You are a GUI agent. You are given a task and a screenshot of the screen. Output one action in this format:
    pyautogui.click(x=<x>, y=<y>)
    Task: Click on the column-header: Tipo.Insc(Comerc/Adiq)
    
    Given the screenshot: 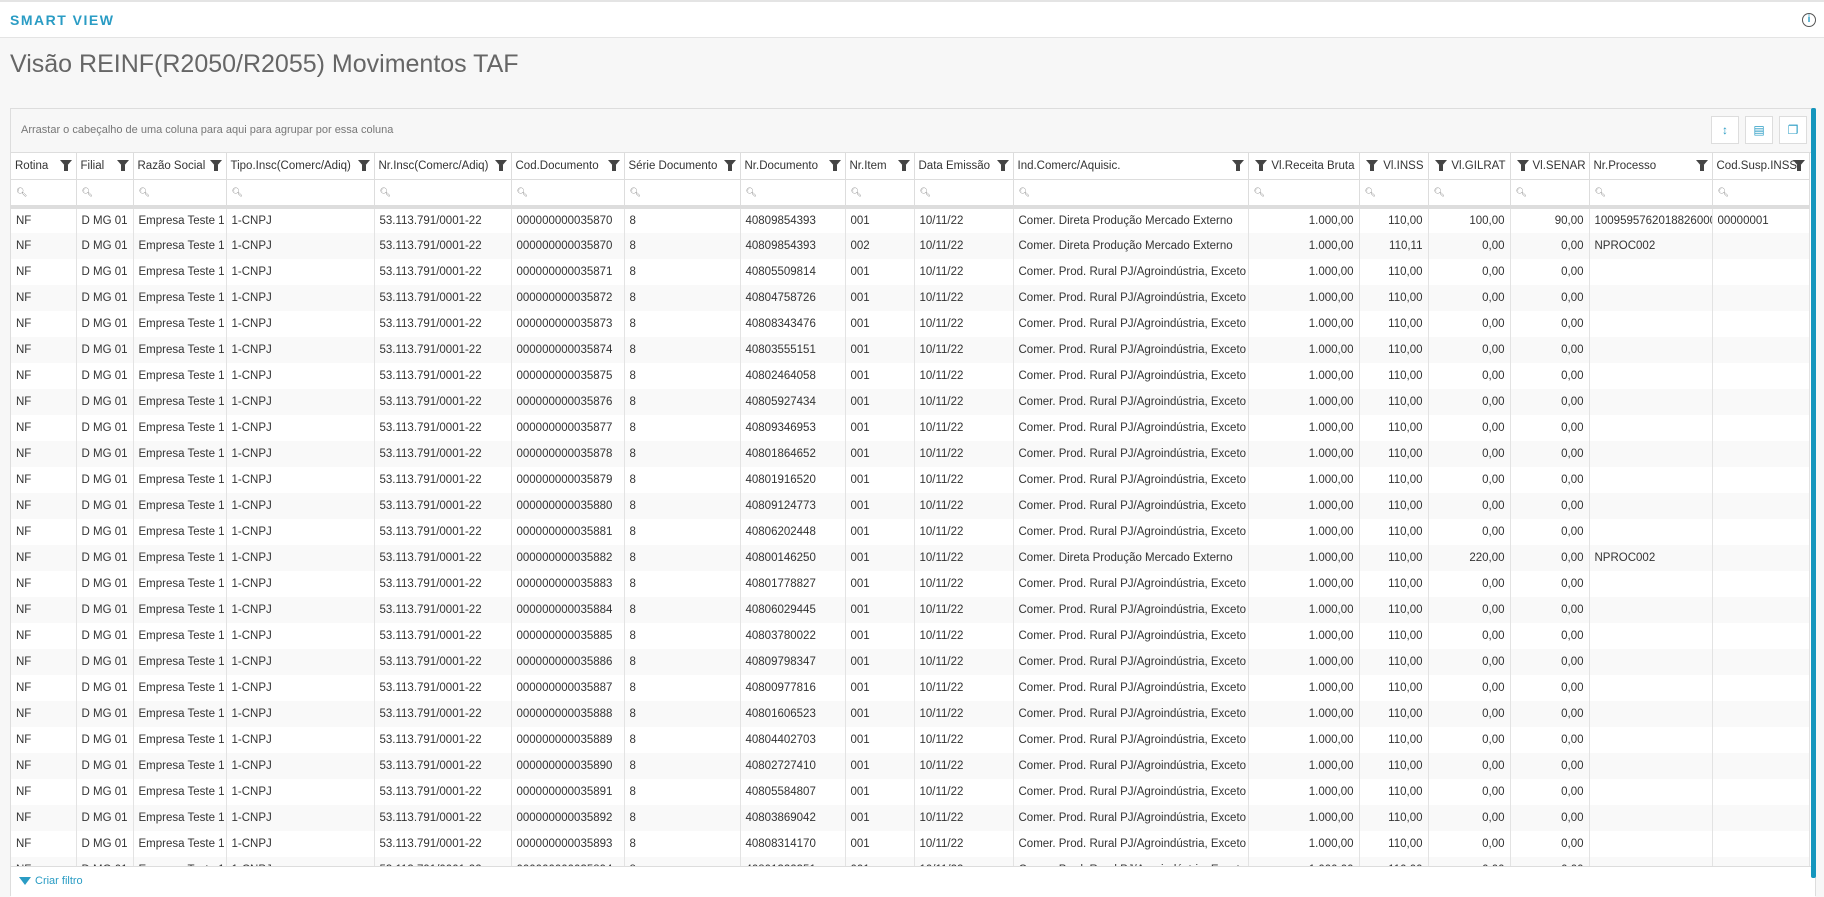 What is the action you would take?
    pyautogui.click(x=300, y=166)
    